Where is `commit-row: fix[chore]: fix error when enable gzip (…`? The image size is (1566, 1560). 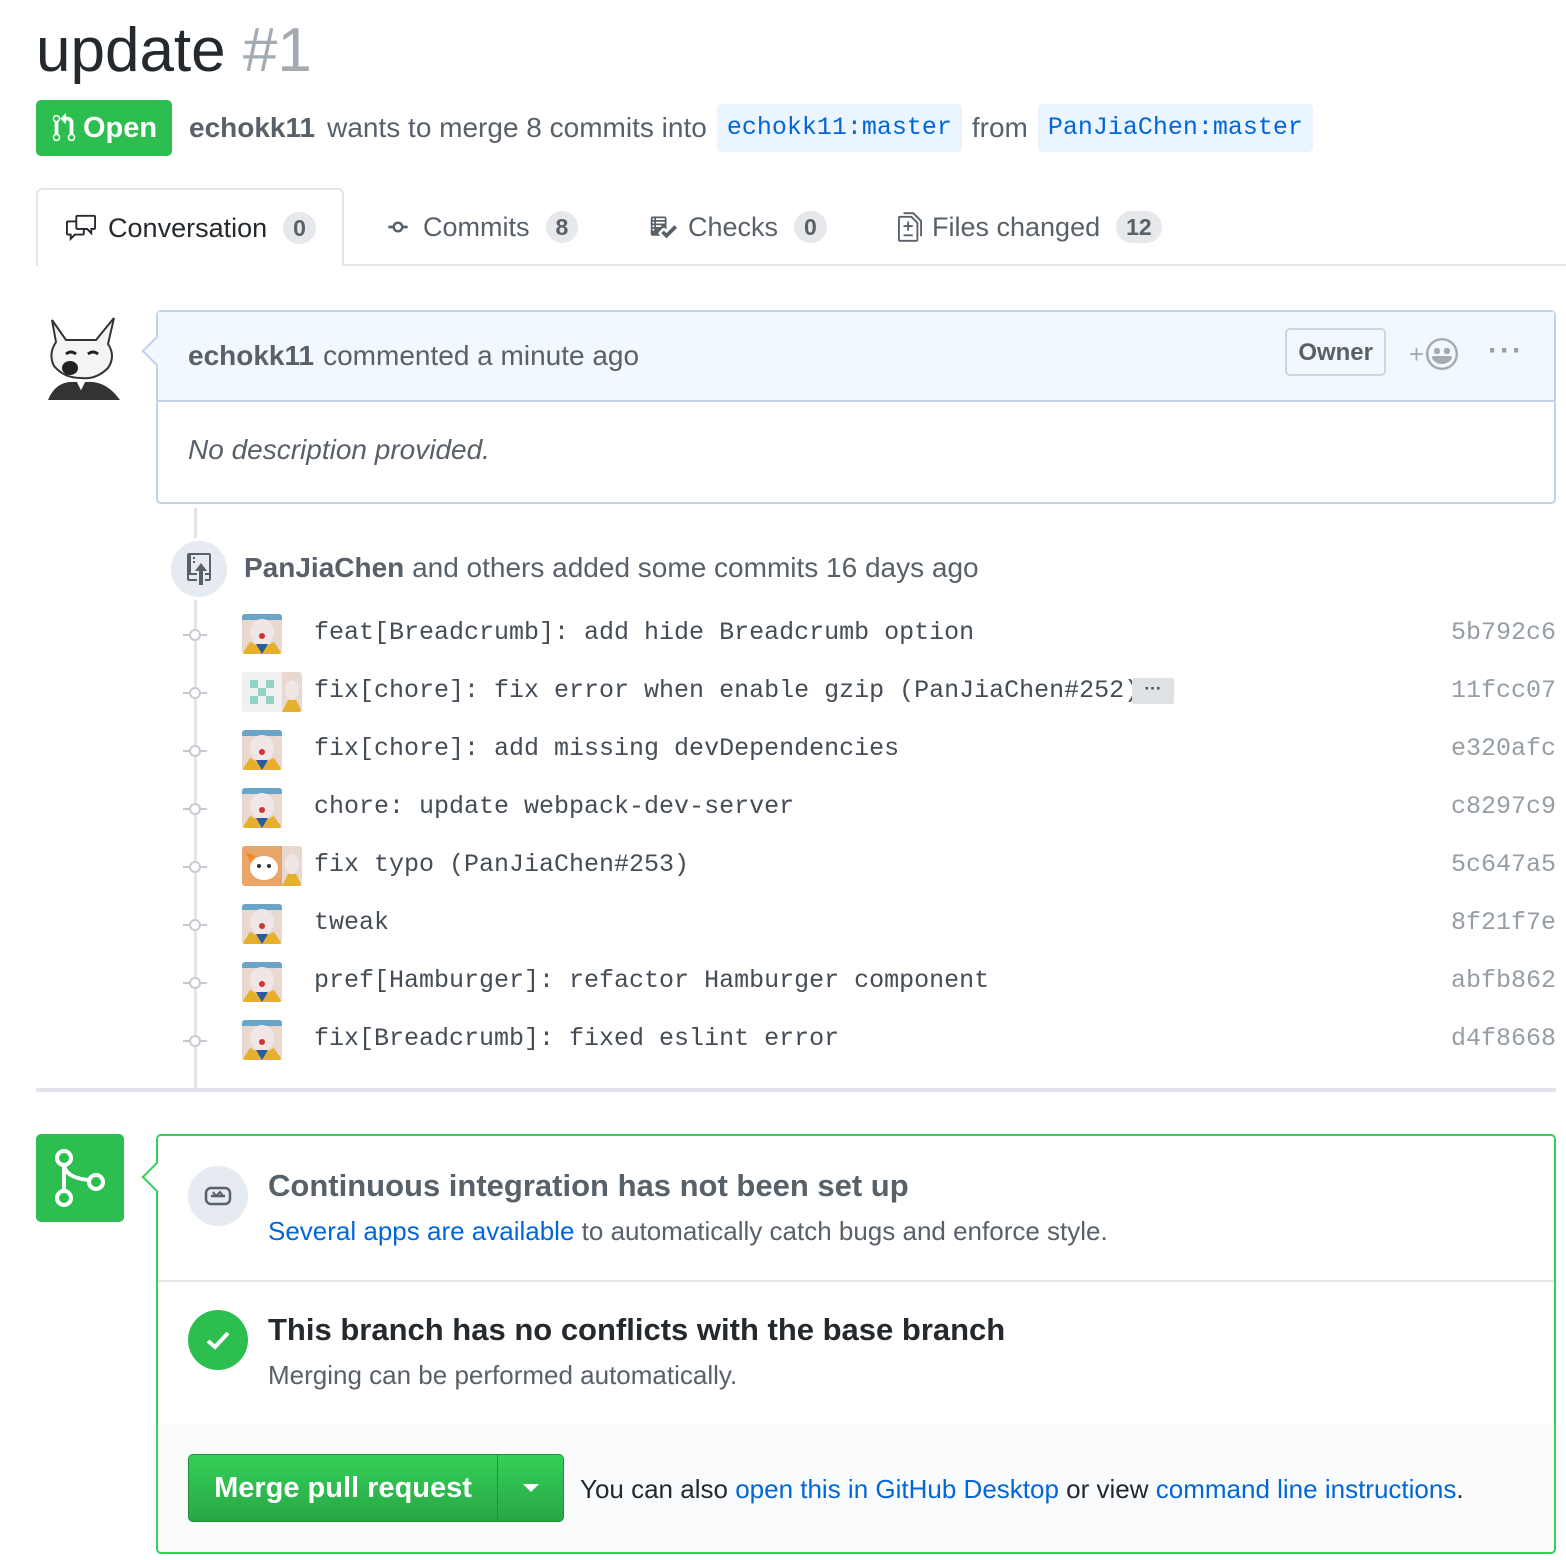
commit-row: fix[chore]: fix error when enable gzip (… is located at coordinates (868, 693).